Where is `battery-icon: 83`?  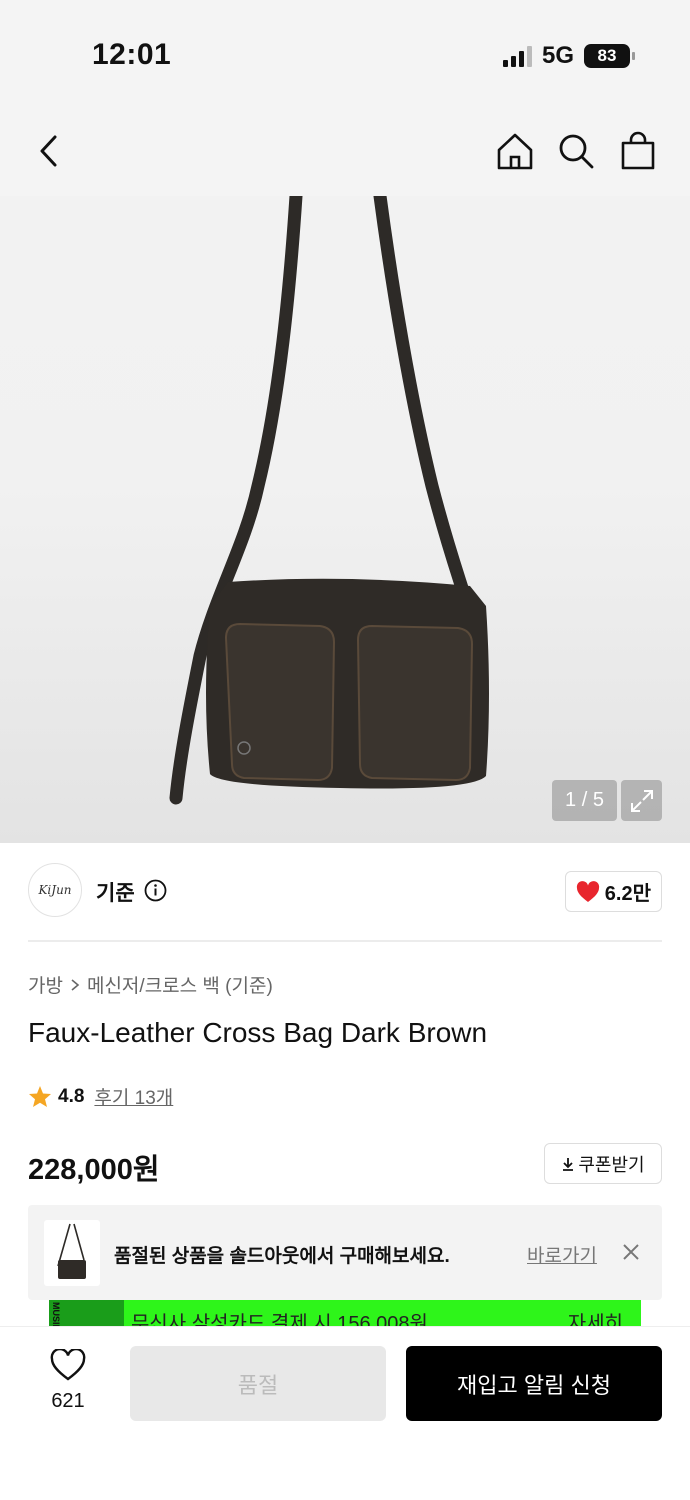
battery-icon: 83 is located at coordinates (609, 56).